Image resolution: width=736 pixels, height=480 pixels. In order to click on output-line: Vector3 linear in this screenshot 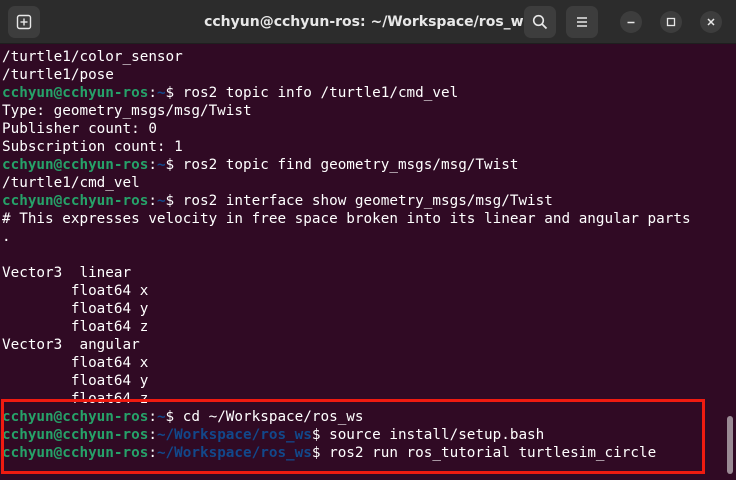, I will do `click(67, 273)`.